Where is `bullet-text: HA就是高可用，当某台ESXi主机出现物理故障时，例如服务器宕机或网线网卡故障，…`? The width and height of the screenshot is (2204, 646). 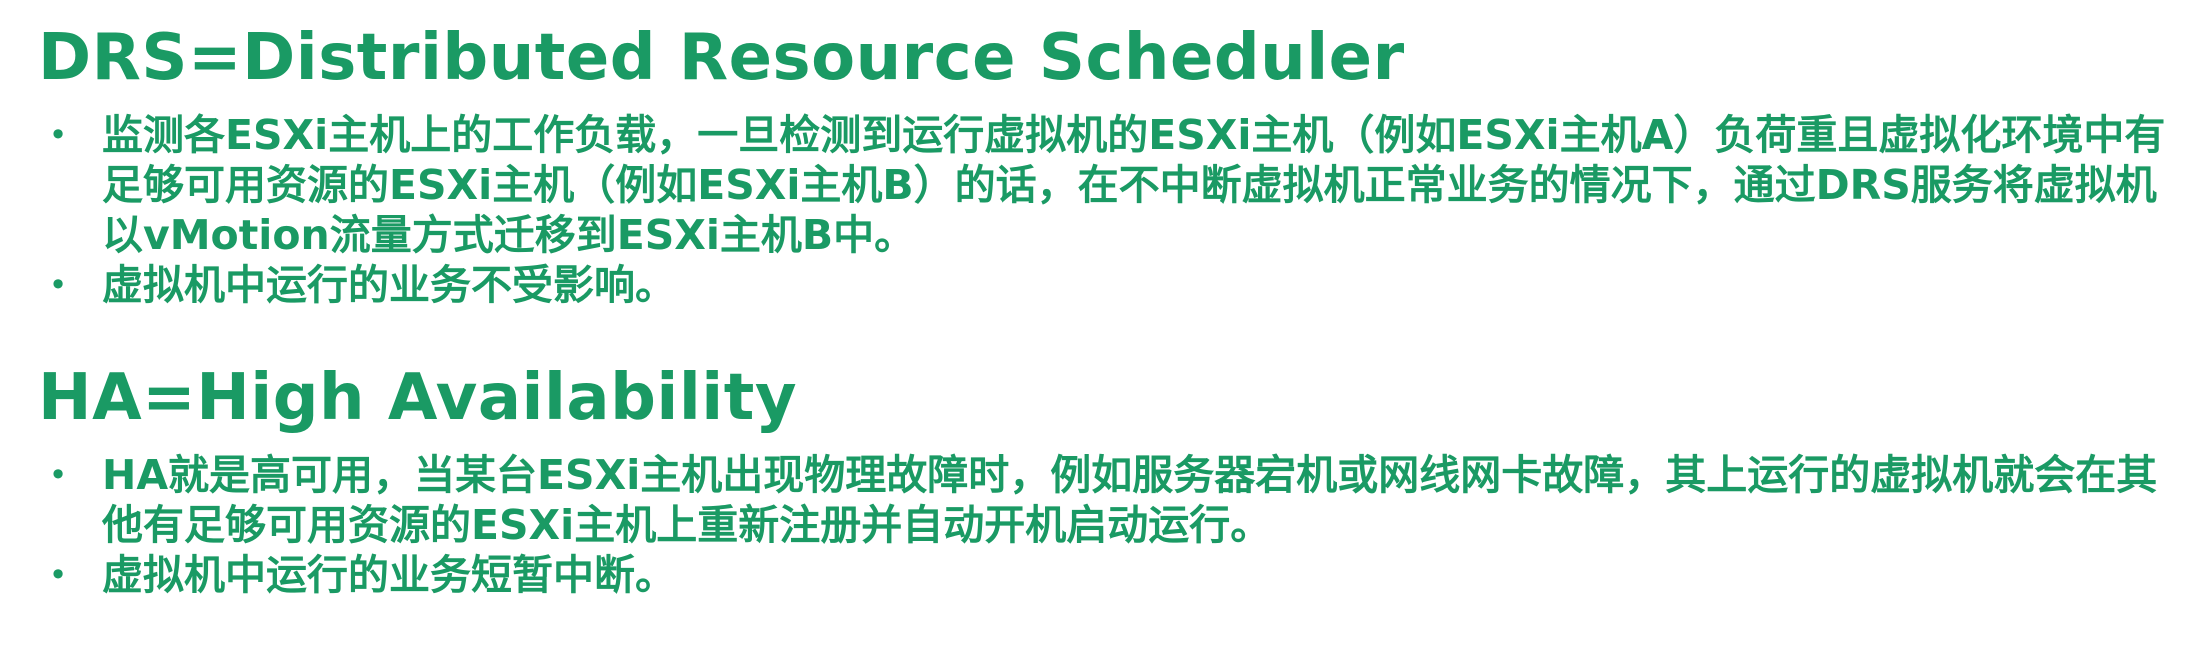
bullet-text: HA就是高可用，当某台ESXi主机出现物理故障时，例如服务器宕机或网线网卡故障，… is located at coordinates (1130, 500).